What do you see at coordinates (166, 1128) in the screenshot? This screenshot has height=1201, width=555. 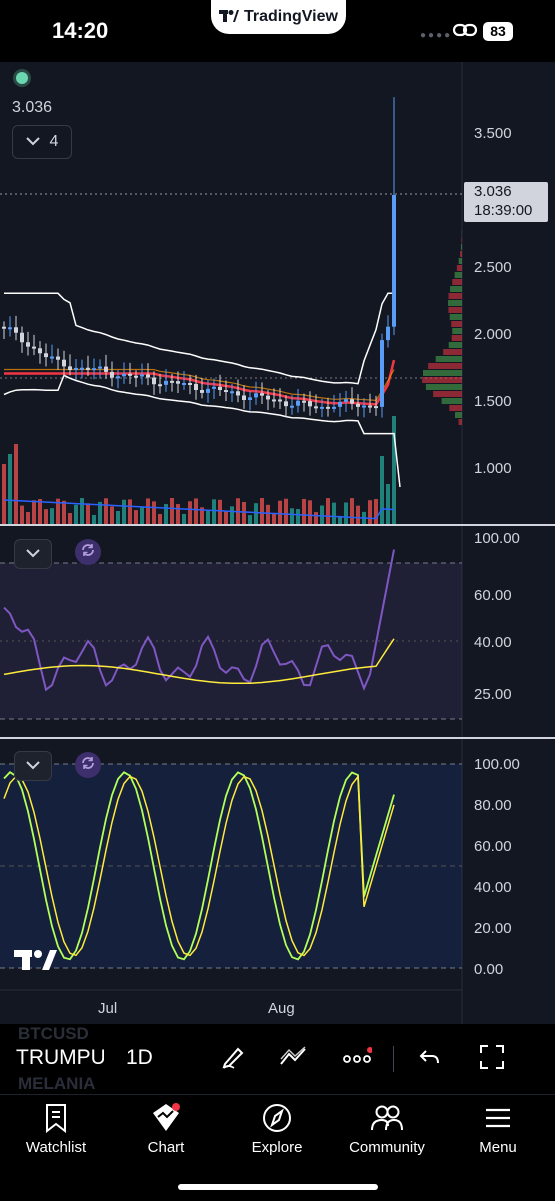 I see `tab-chart: Chart` at bounding box center [166, 1128].